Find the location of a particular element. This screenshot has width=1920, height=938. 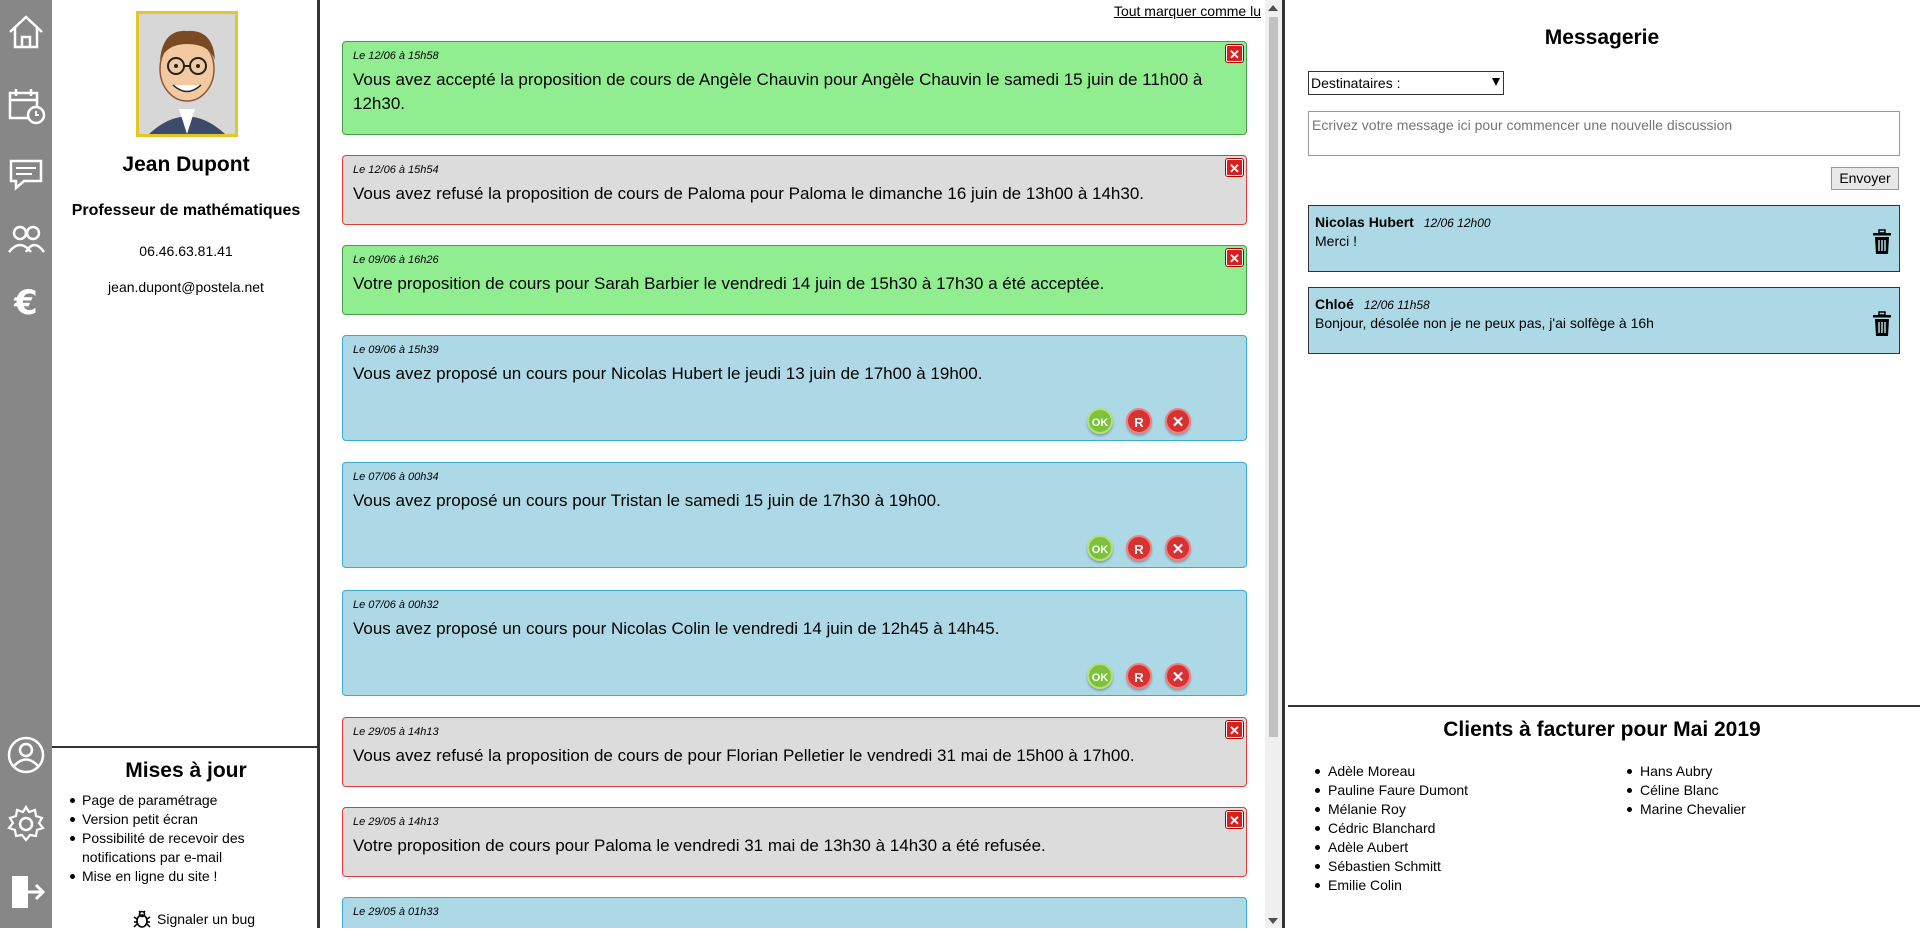

avatar is located at coordinates (187, 74).